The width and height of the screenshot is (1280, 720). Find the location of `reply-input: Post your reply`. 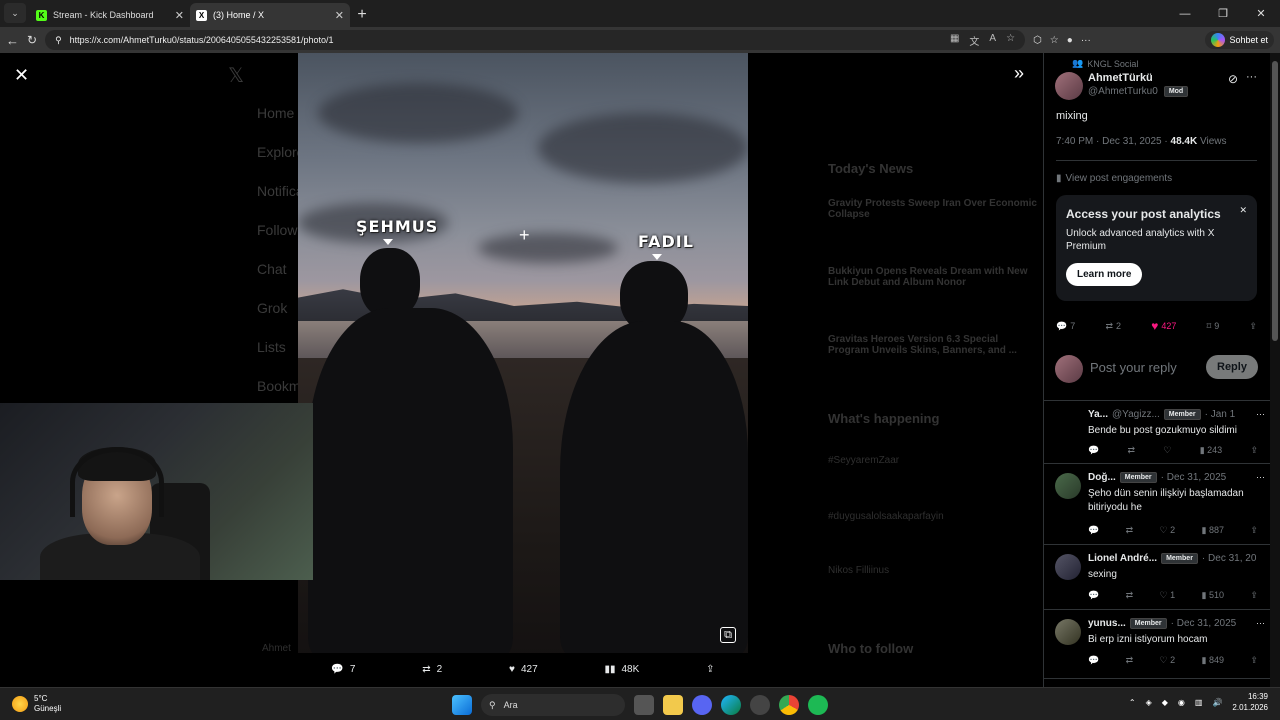

reply-input: Post your reply is located at coordinates (1133, 367).